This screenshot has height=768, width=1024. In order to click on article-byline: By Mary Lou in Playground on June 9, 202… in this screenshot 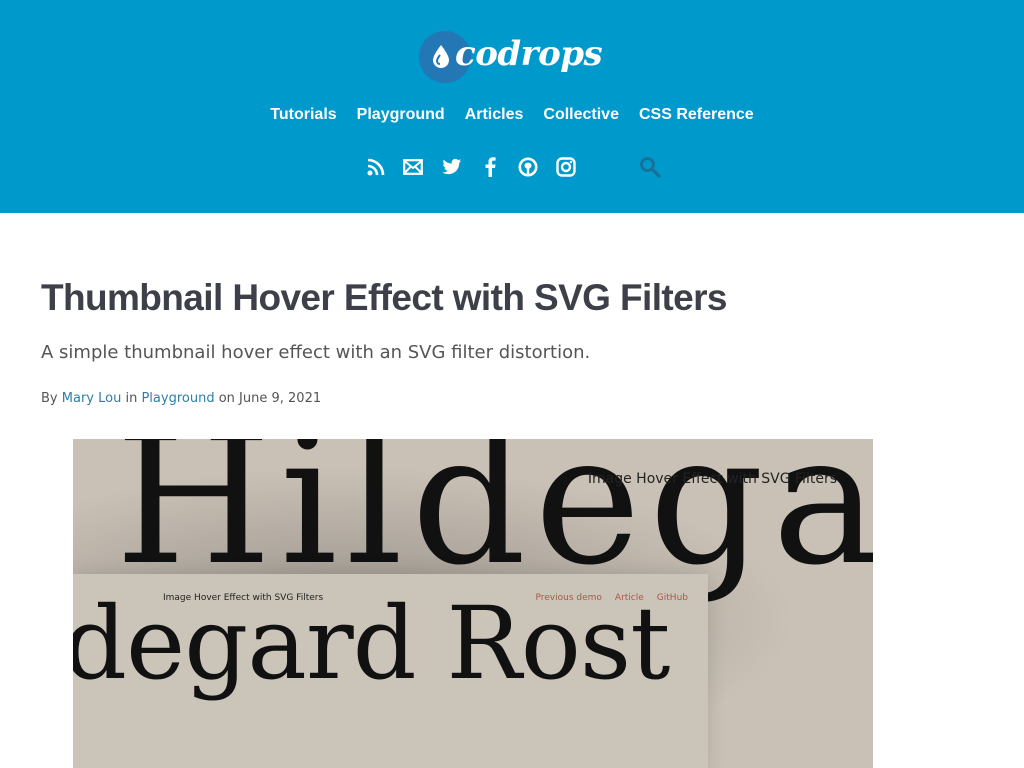, I will do `click(181, 398)`.